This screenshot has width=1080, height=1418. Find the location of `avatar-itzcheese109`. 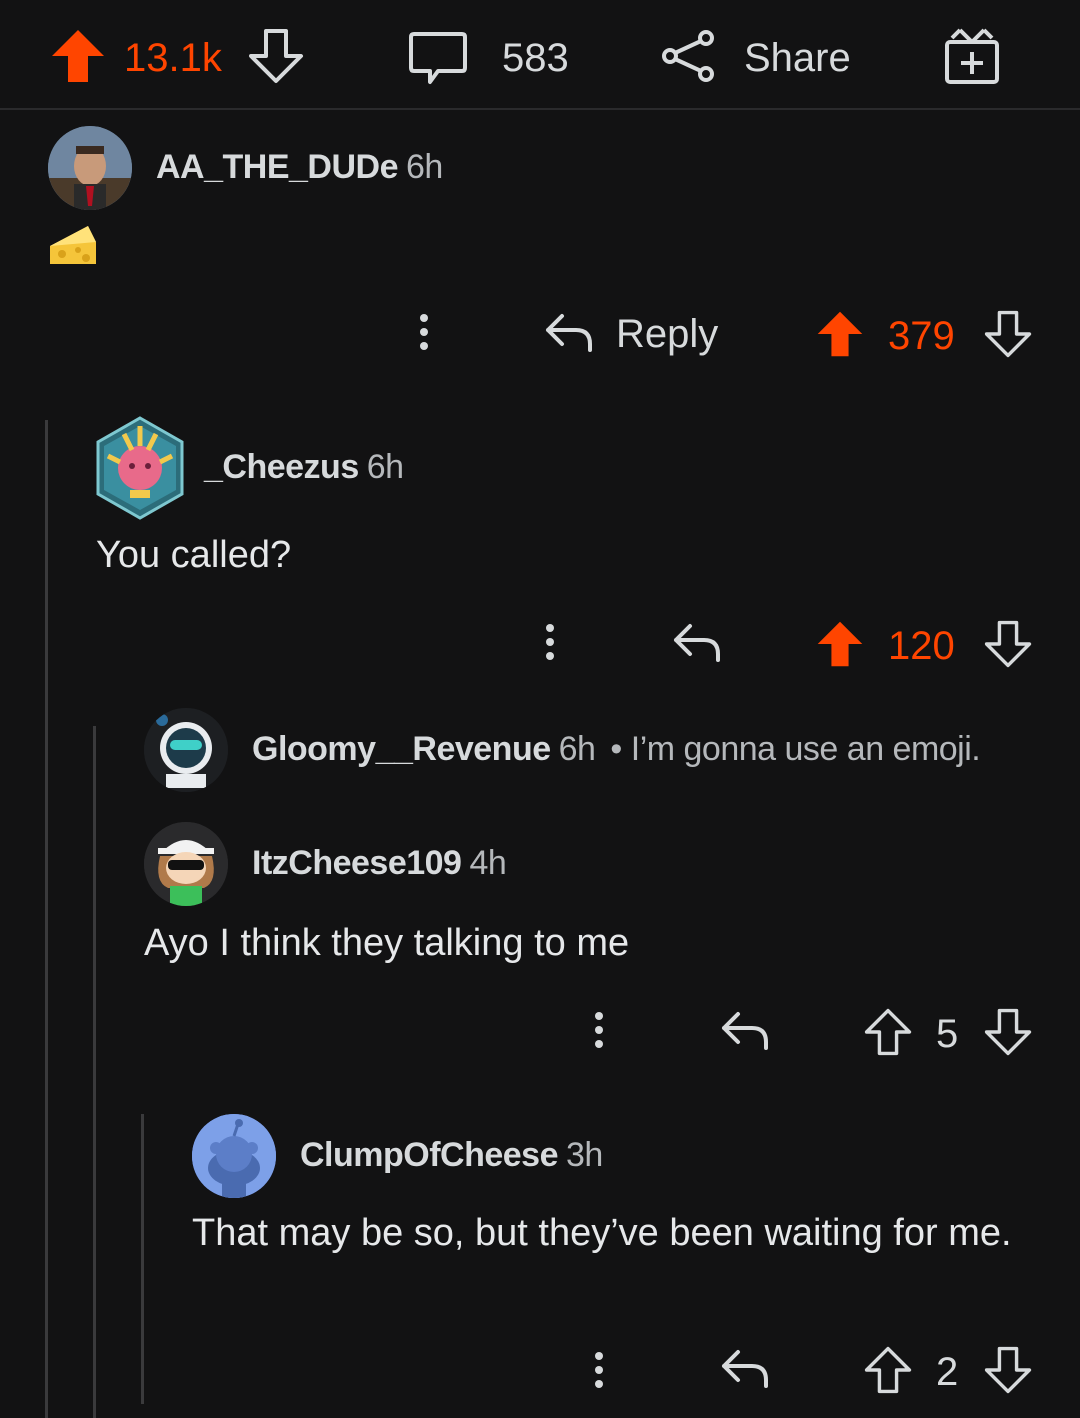

avatar-itzcheese109 is located at coordinates (186, 864).